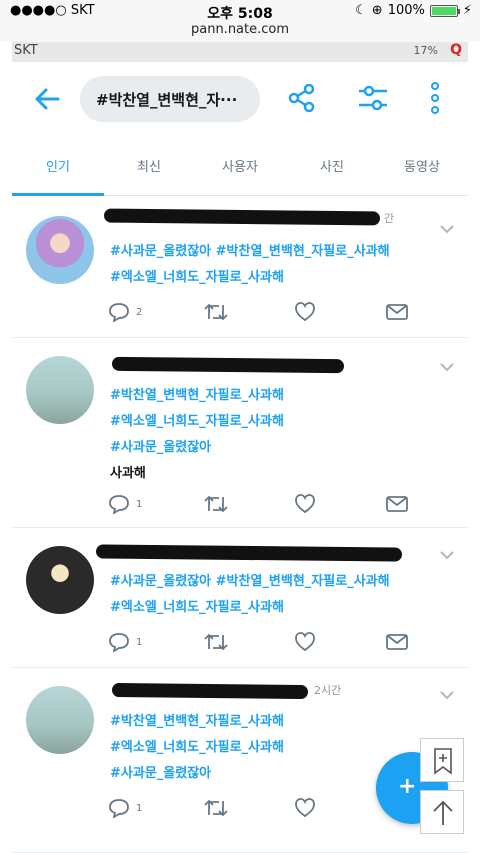 The image size is (480, 853). I want to click on share-icon, so click(302, 98).